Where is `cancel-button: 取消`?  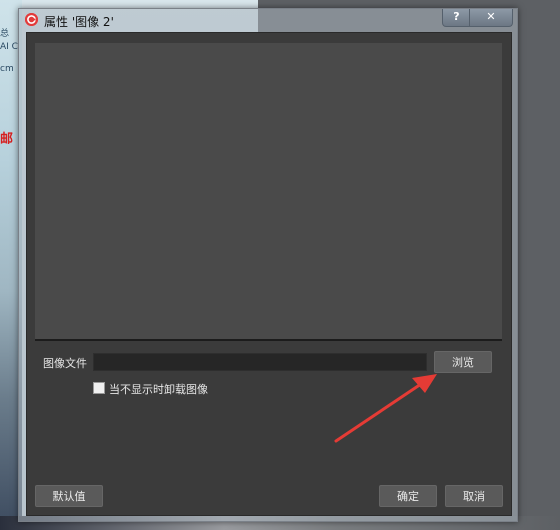
cancel-button: 取消 is located at coordinates (474, 496).